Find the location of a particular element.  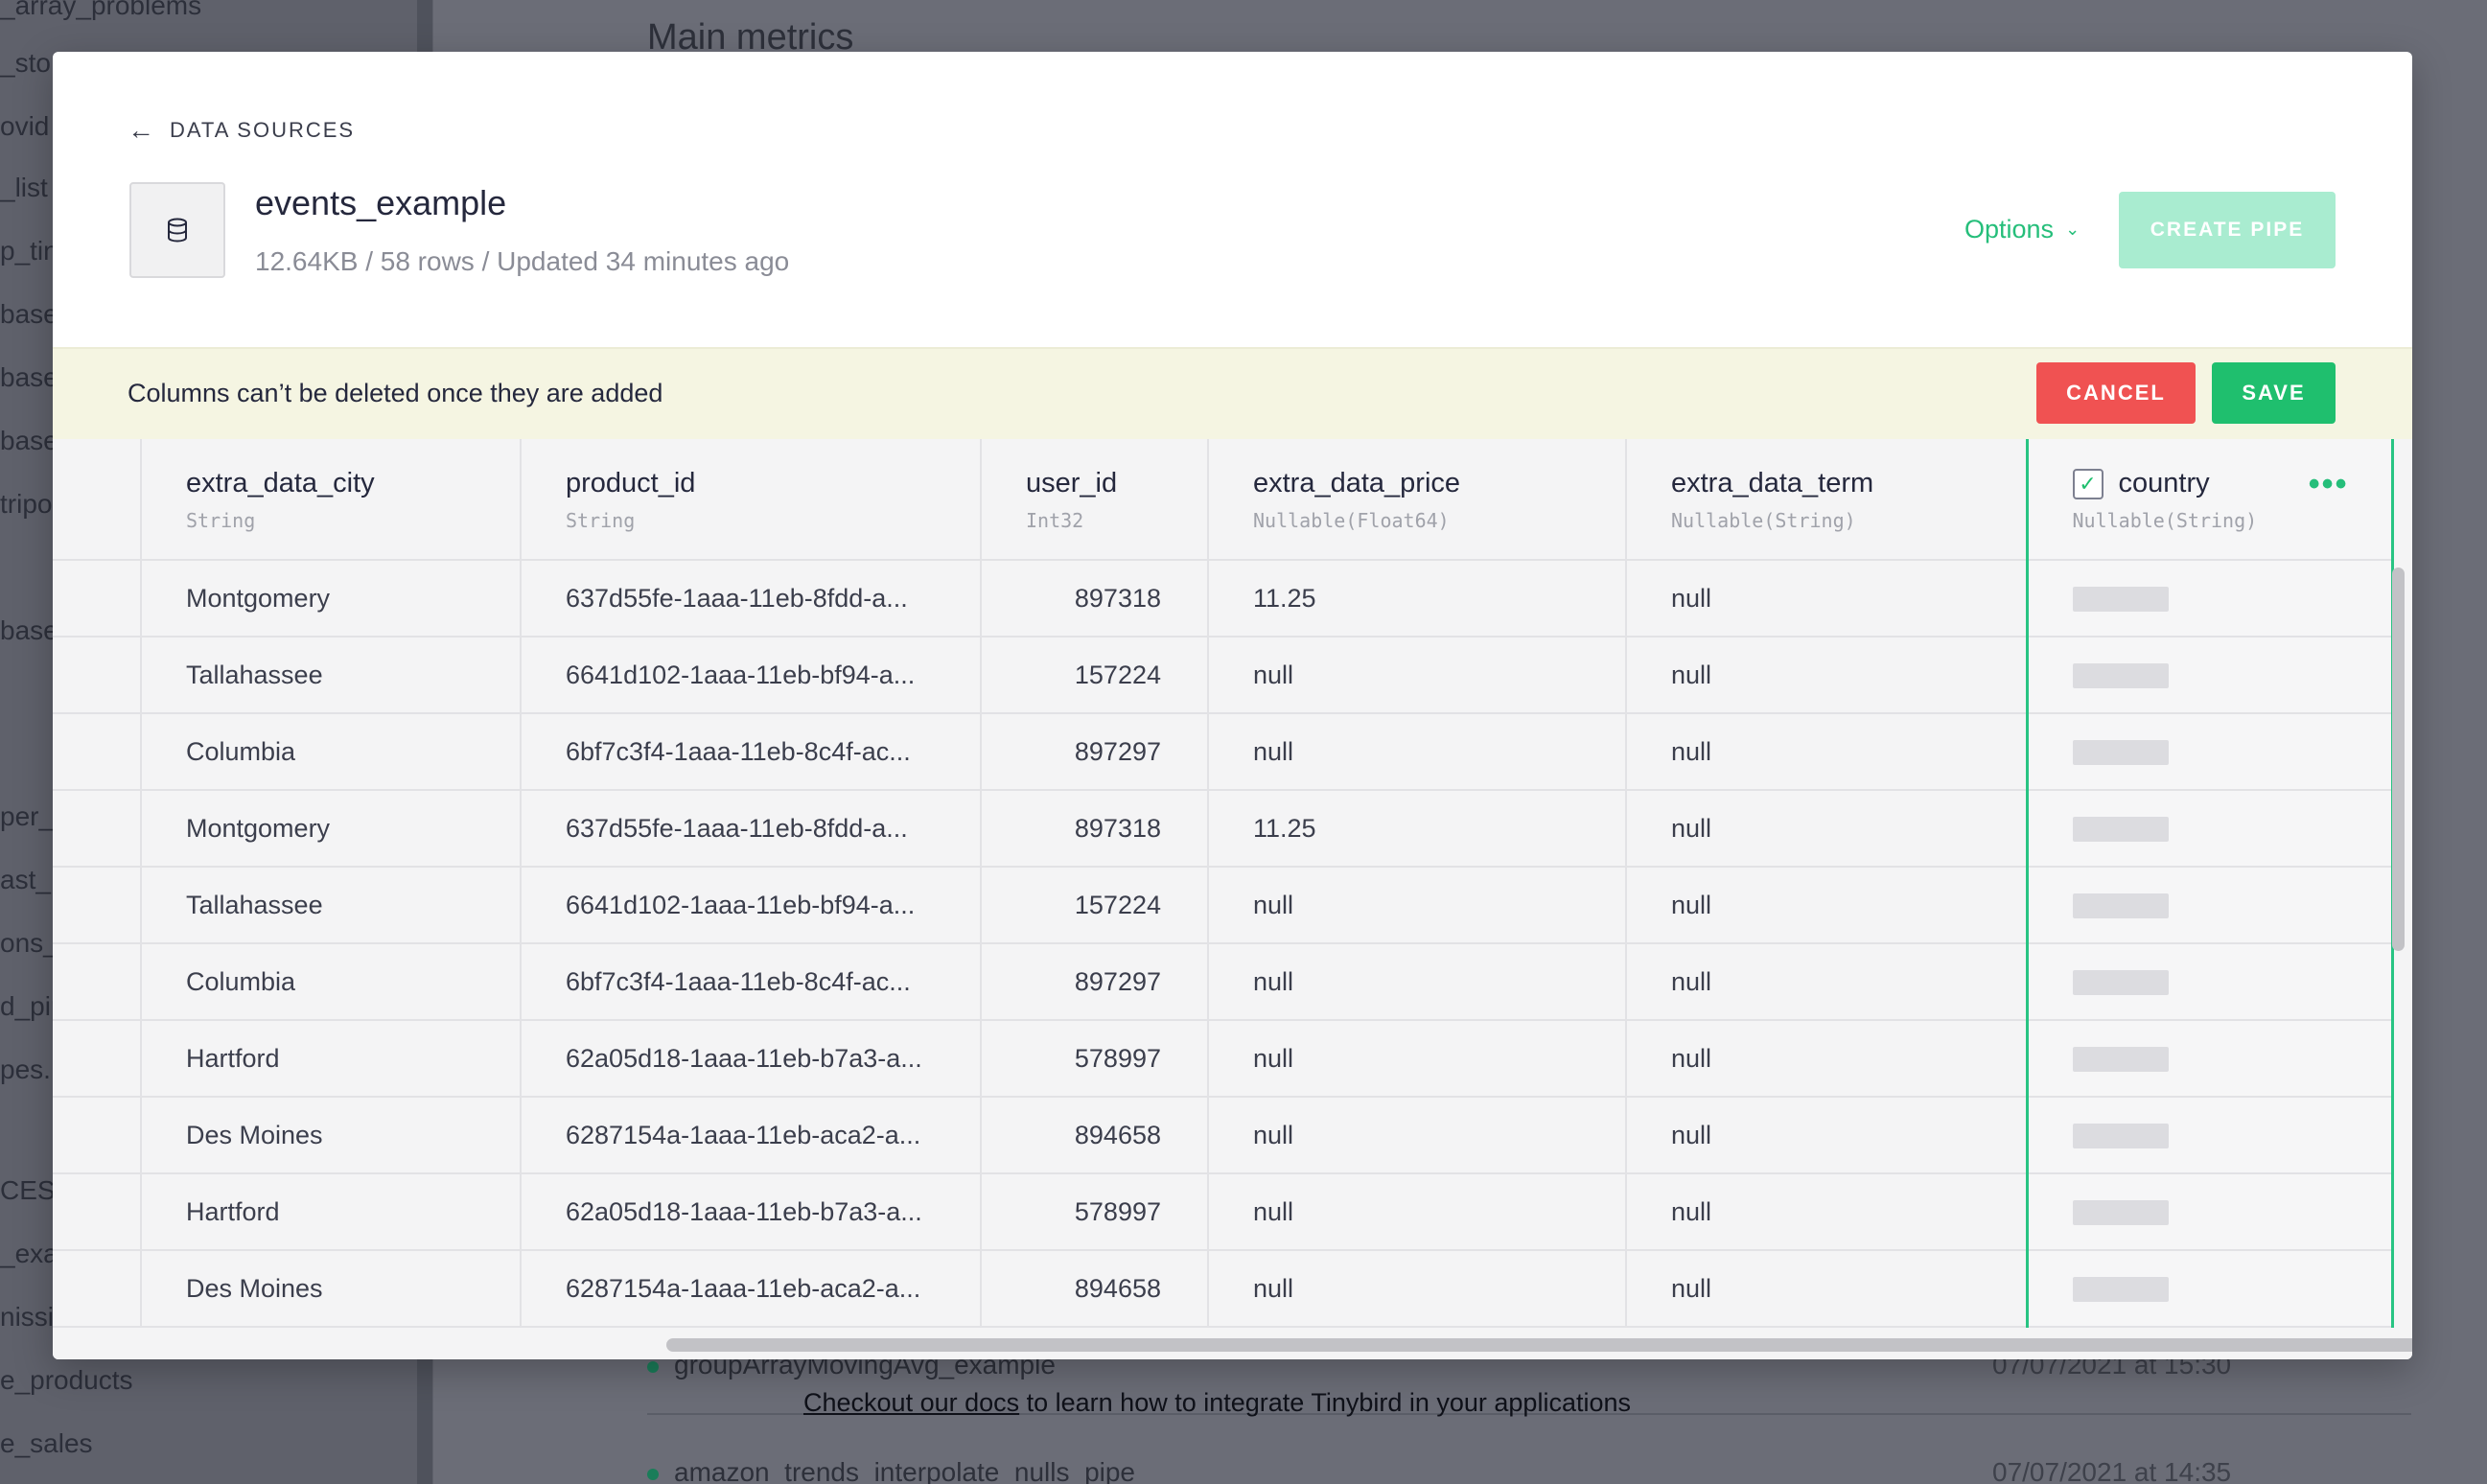

sidebar-item: _exa is located at coordinates (29, 1254).